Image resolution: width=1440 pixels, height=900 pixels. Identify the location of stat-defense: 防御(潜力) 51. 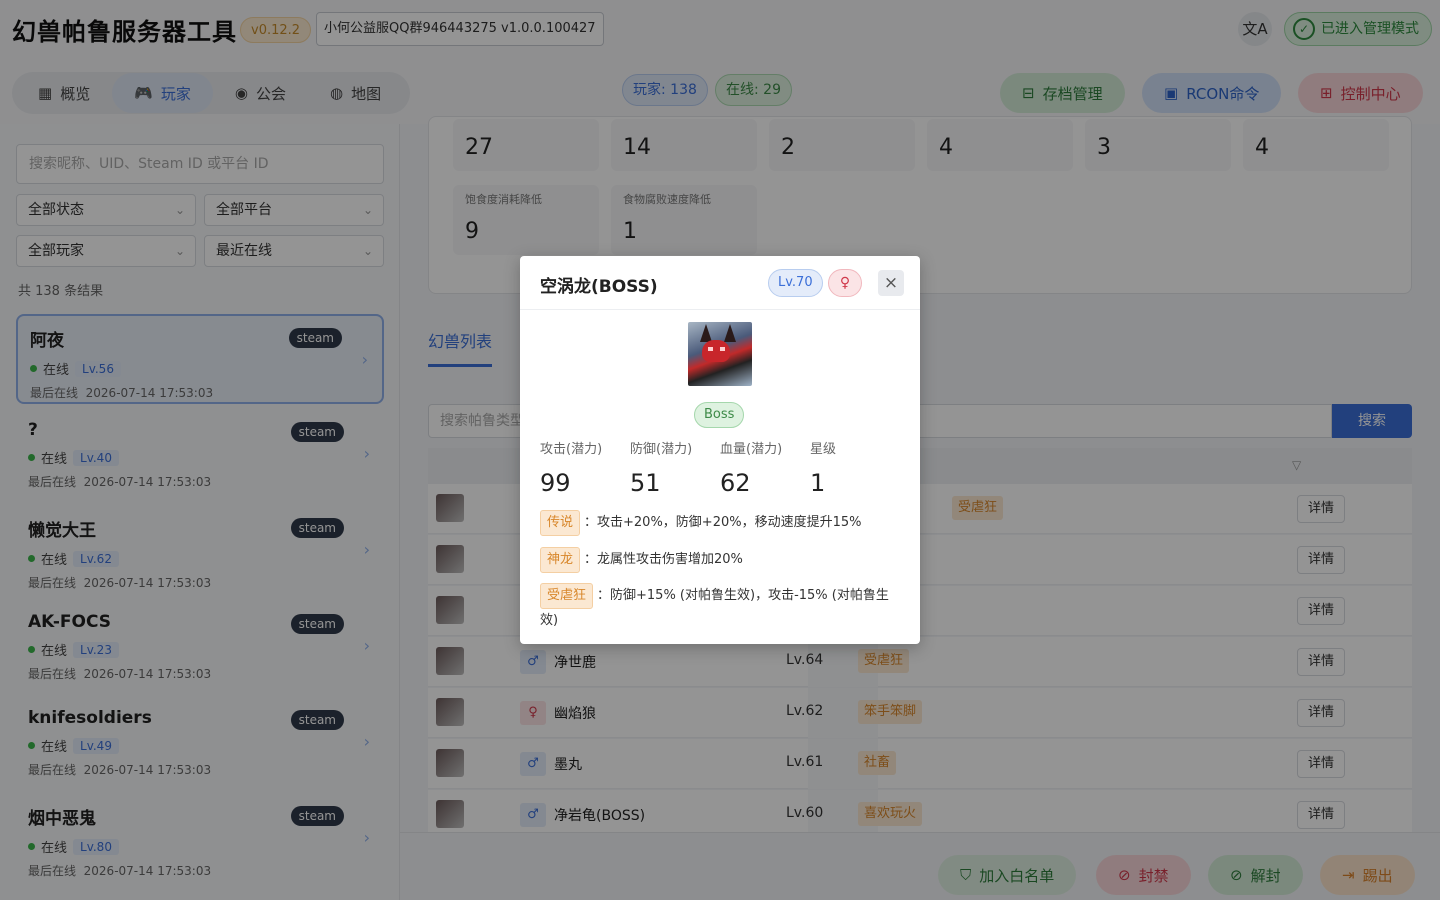
(674, 467).